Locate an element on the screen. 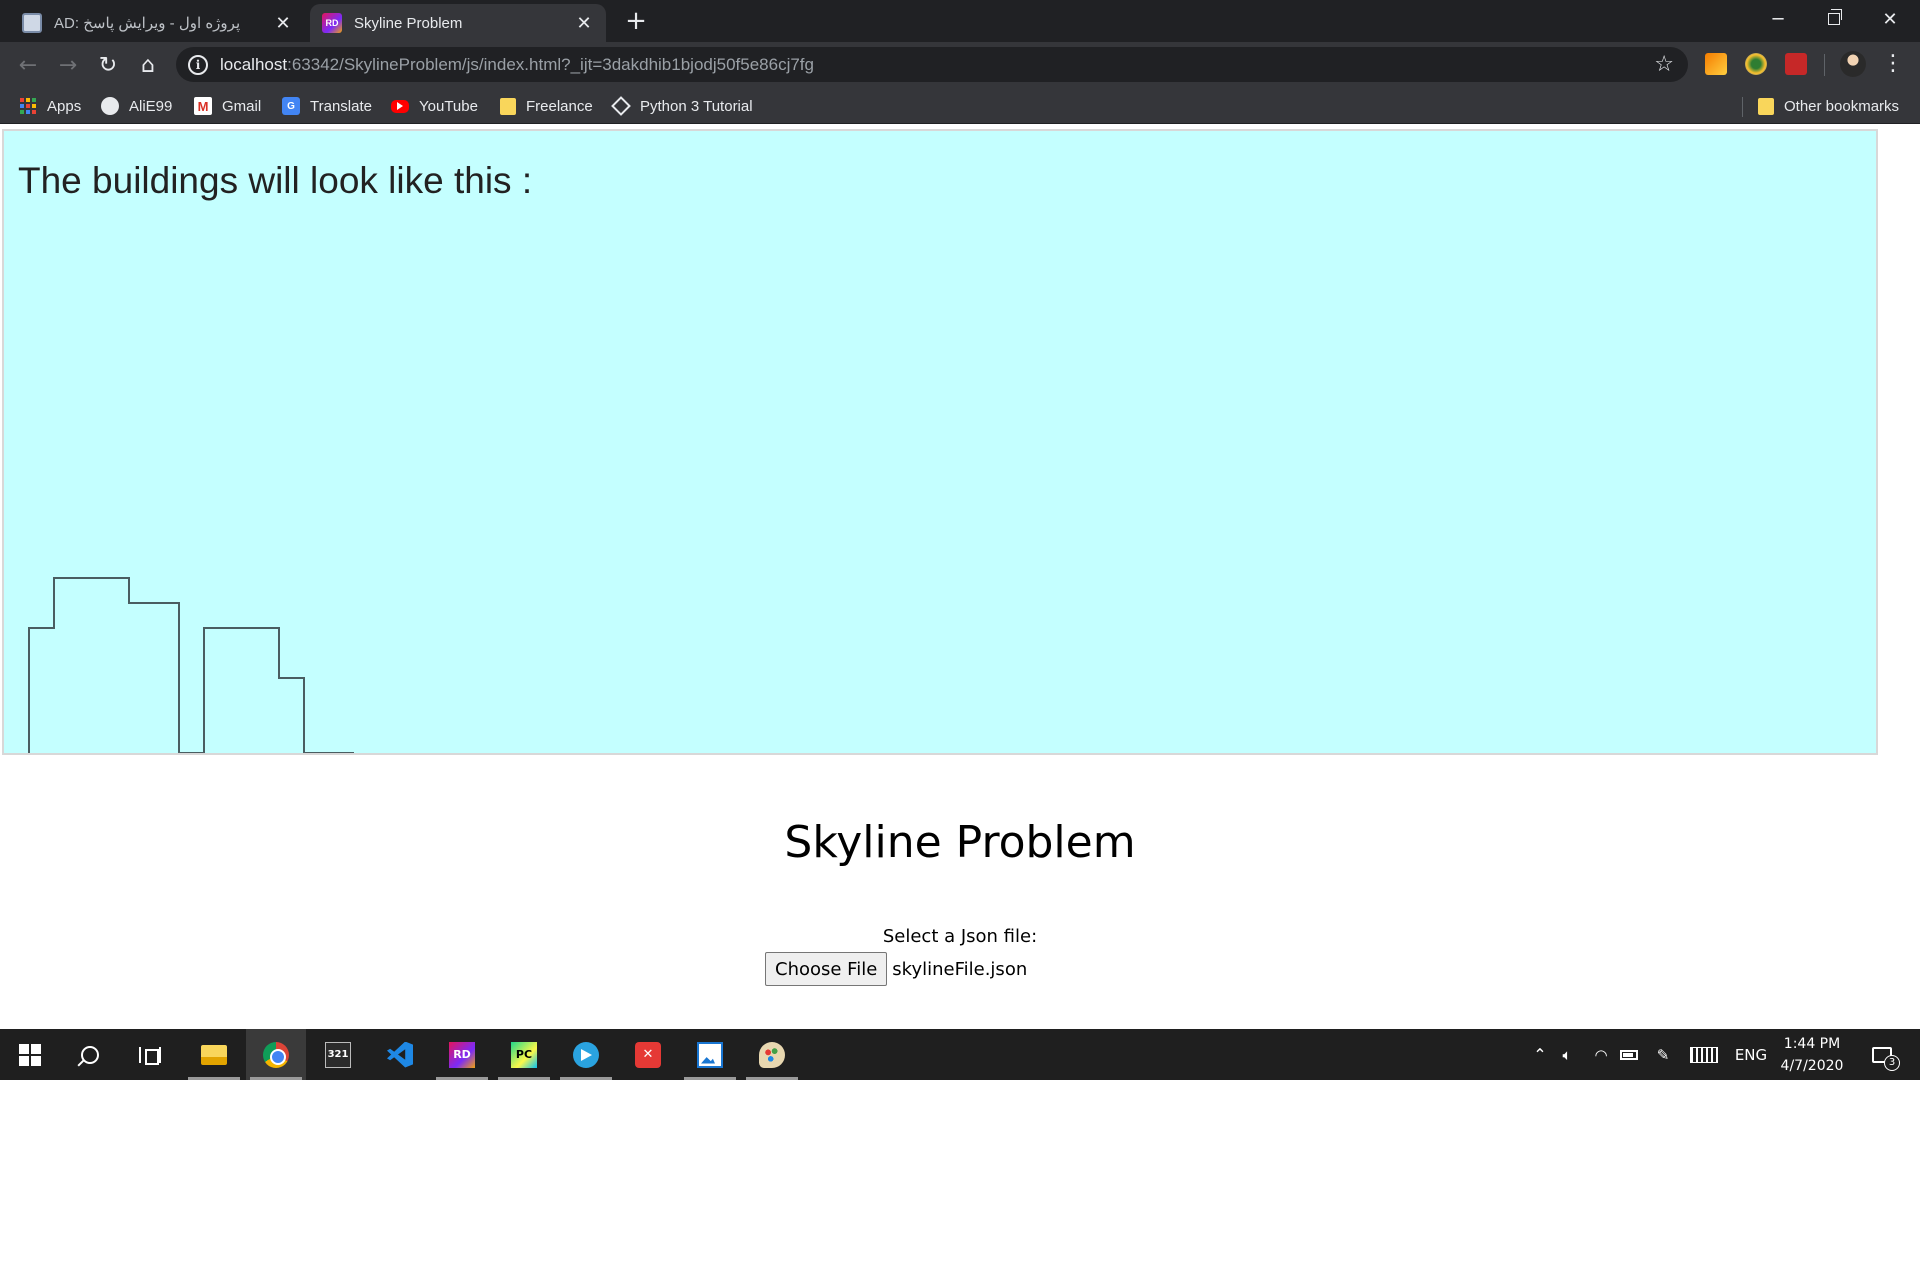  paint-icon is located at coordinates (772, 1054).